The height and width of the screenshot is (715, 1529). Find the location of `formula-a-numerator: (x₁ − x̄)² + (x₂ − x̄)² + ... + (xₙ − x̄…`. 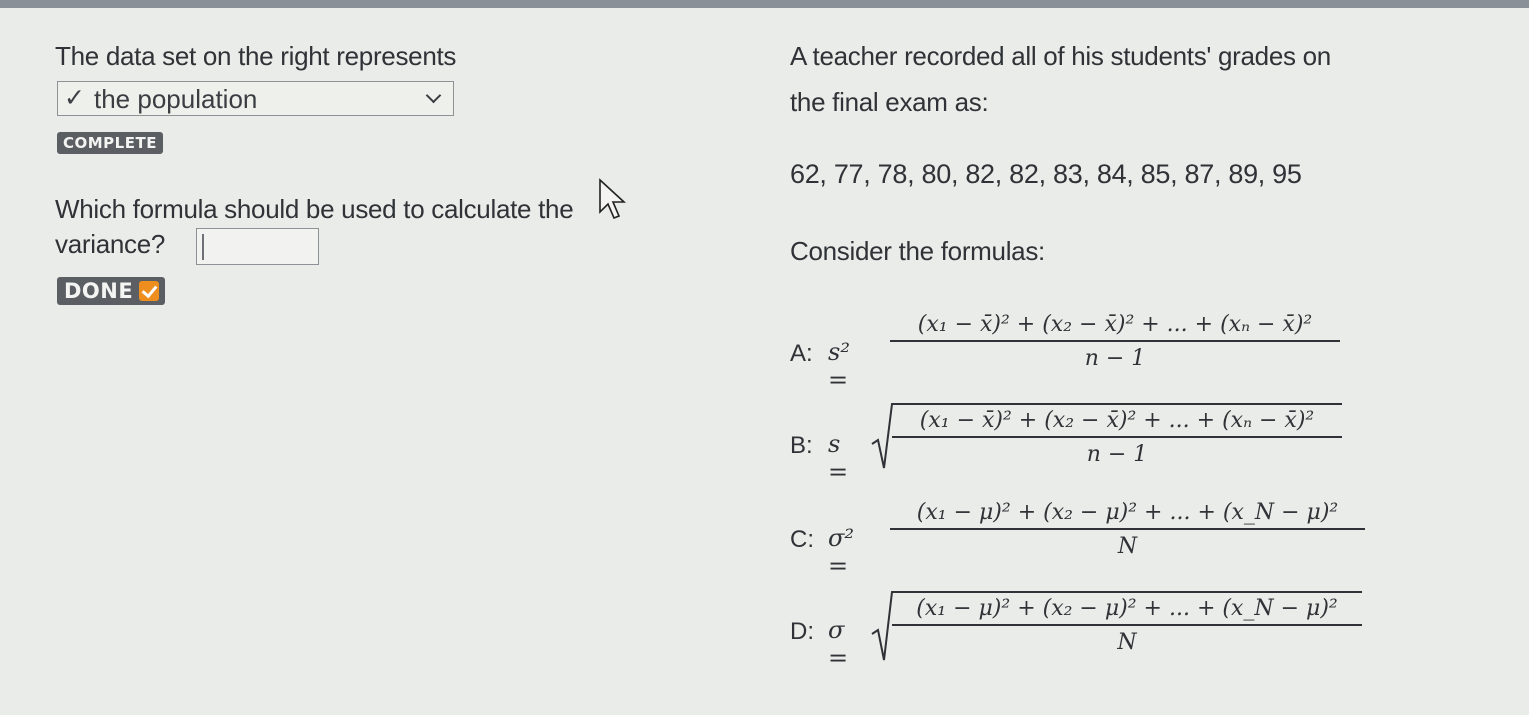

formula-a-numerator: (x₁ − x̄)² + (x₂ − x̄)² + ... + (xₙ − x̄… is located at coordinates (1115, 324).